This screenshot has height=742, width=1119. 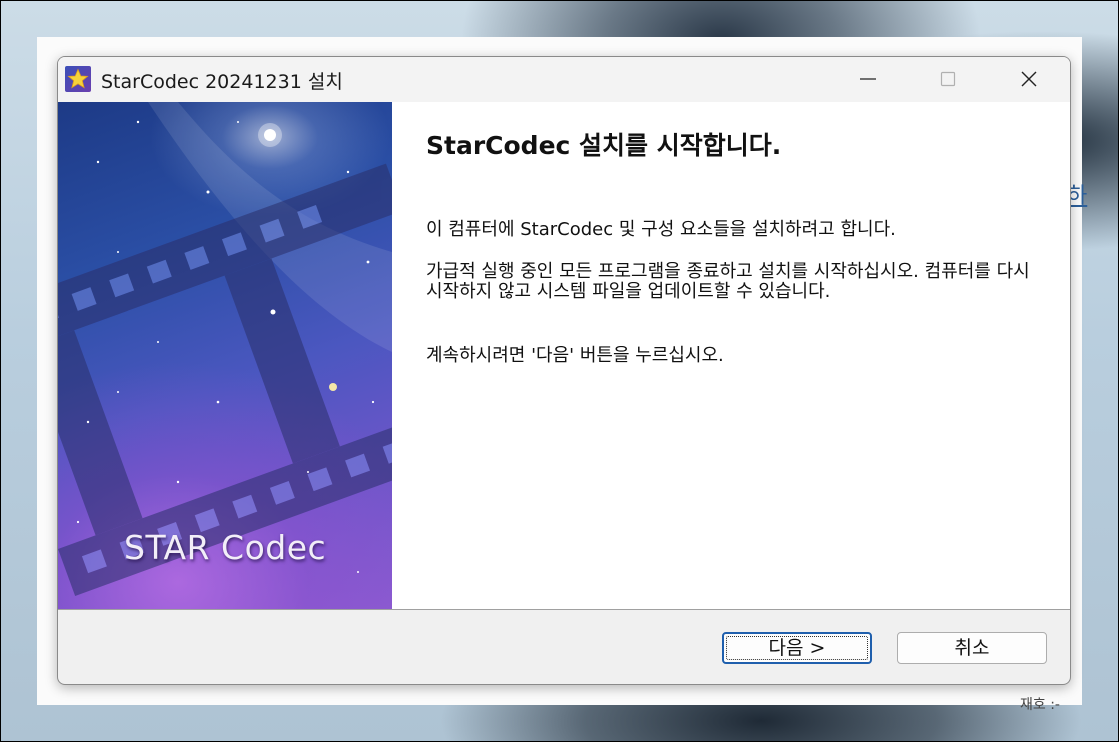 I want to click on focus-ring, so click(x=797, y=648).